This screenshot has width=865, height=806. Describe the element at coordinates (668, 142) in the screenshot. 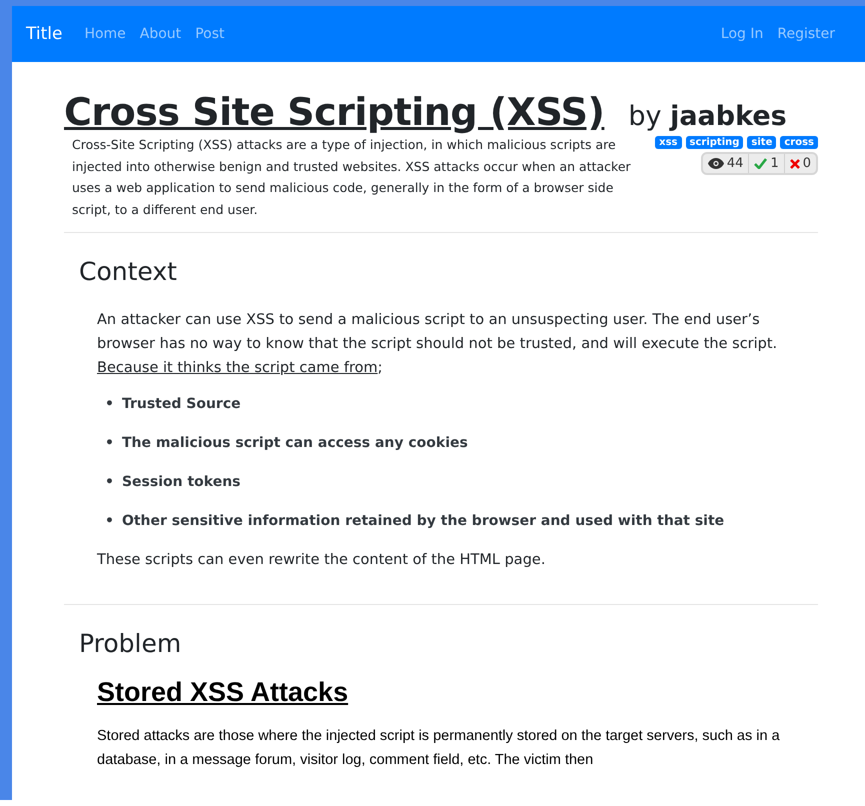

I see `tag-badge: xss` at that location.